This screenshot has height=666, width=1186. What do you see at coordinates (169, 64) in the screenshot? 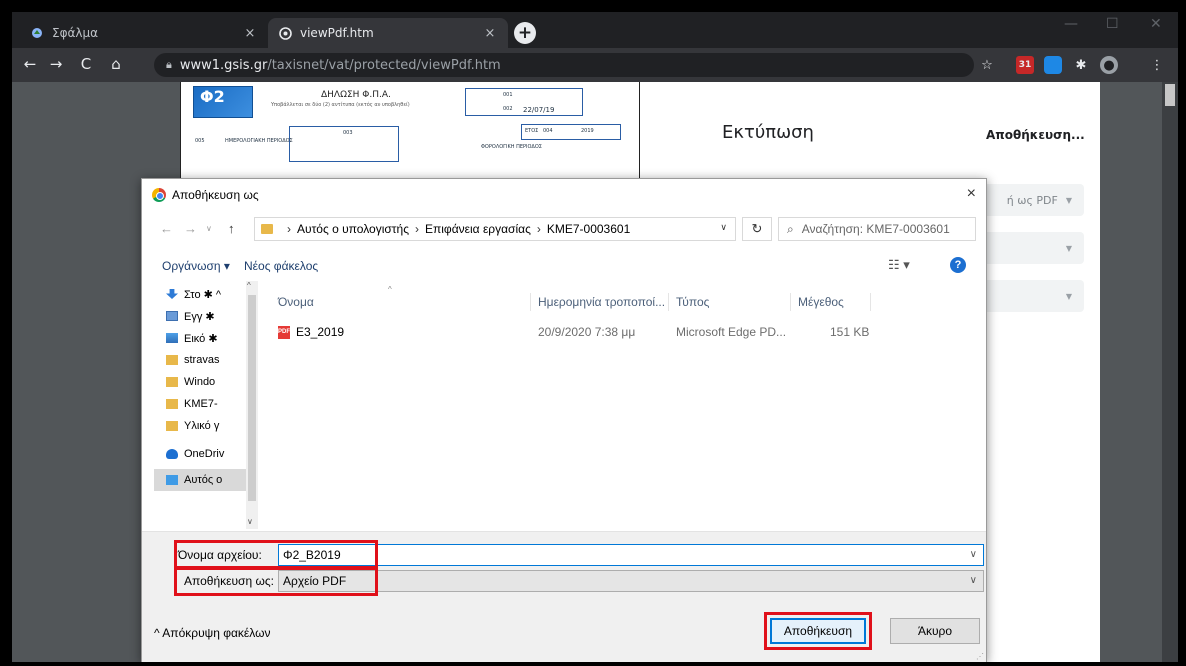
I see `lock-icon: 🔒︎` at bounding box center [169, 64].